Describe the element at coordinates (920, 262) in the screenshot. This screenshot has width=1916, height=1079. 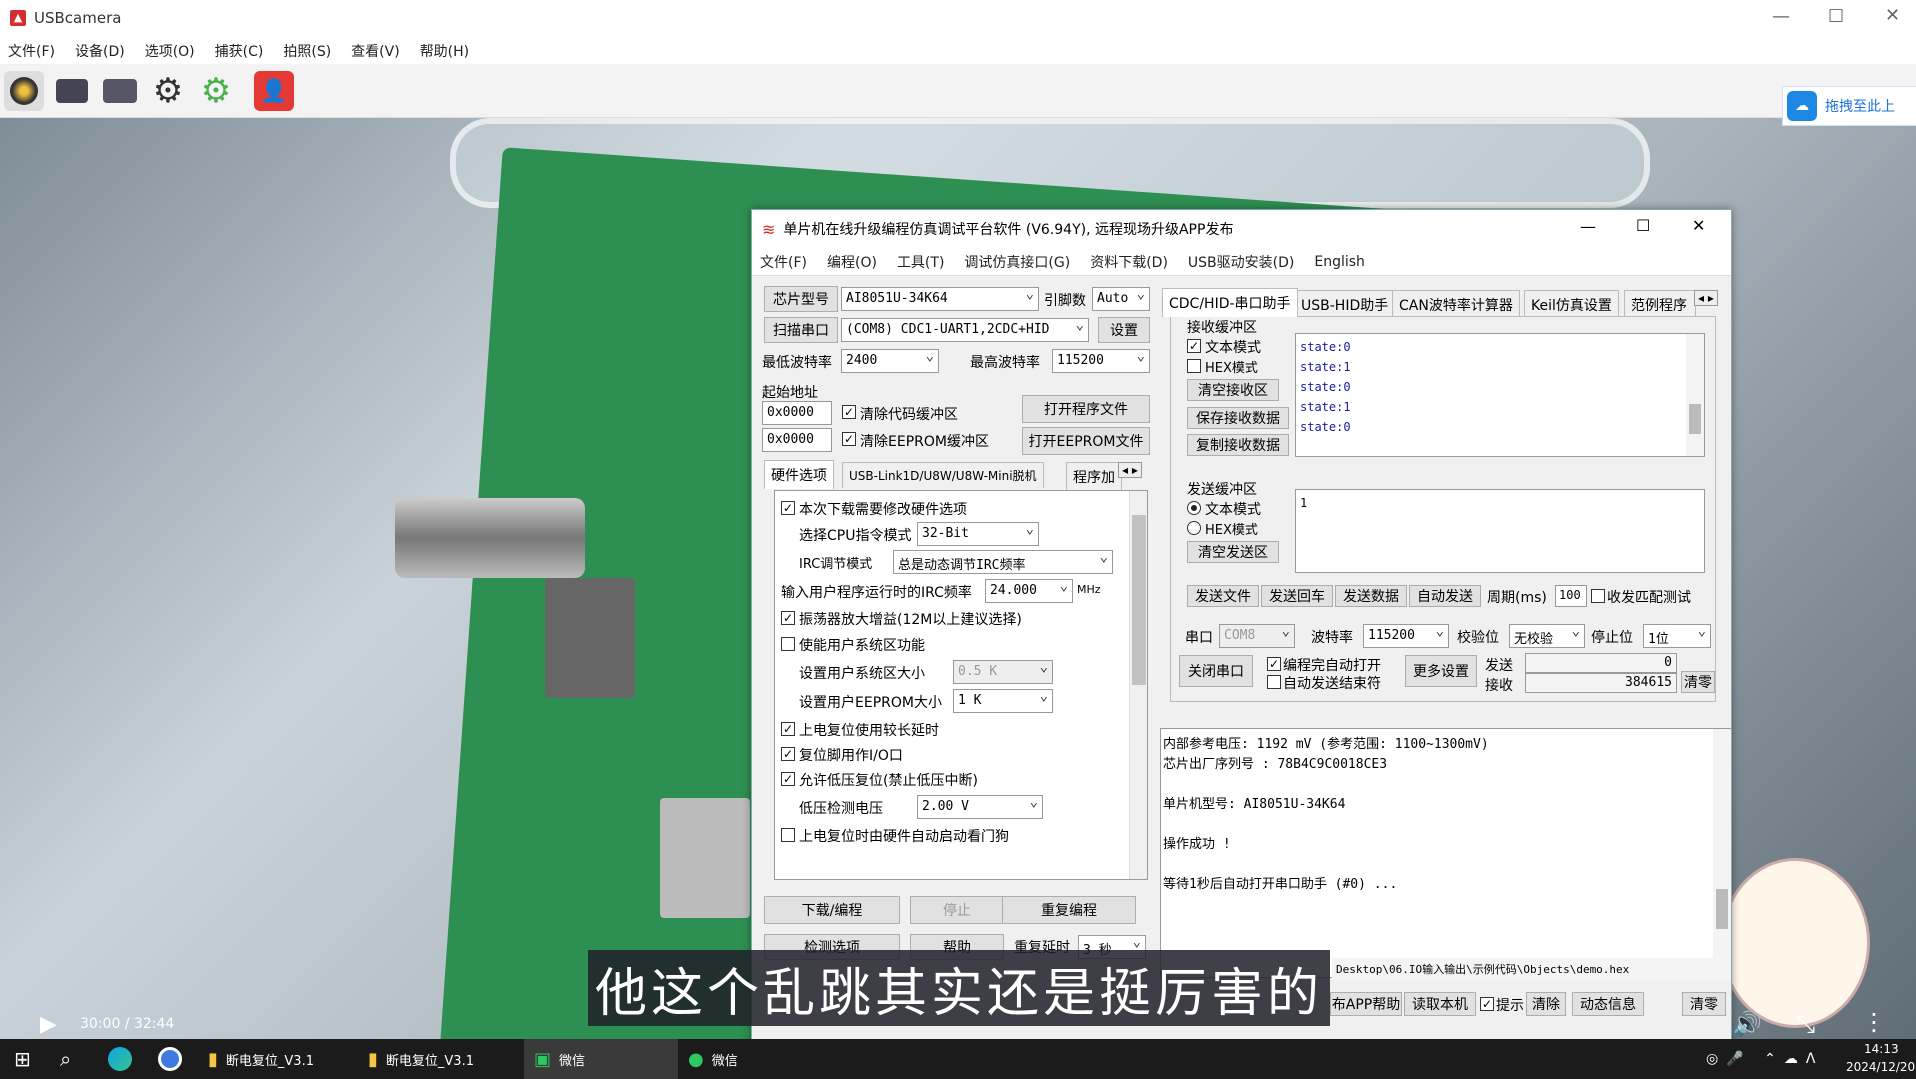
I see `isp-menu-tools: 工具(T)` at that location.